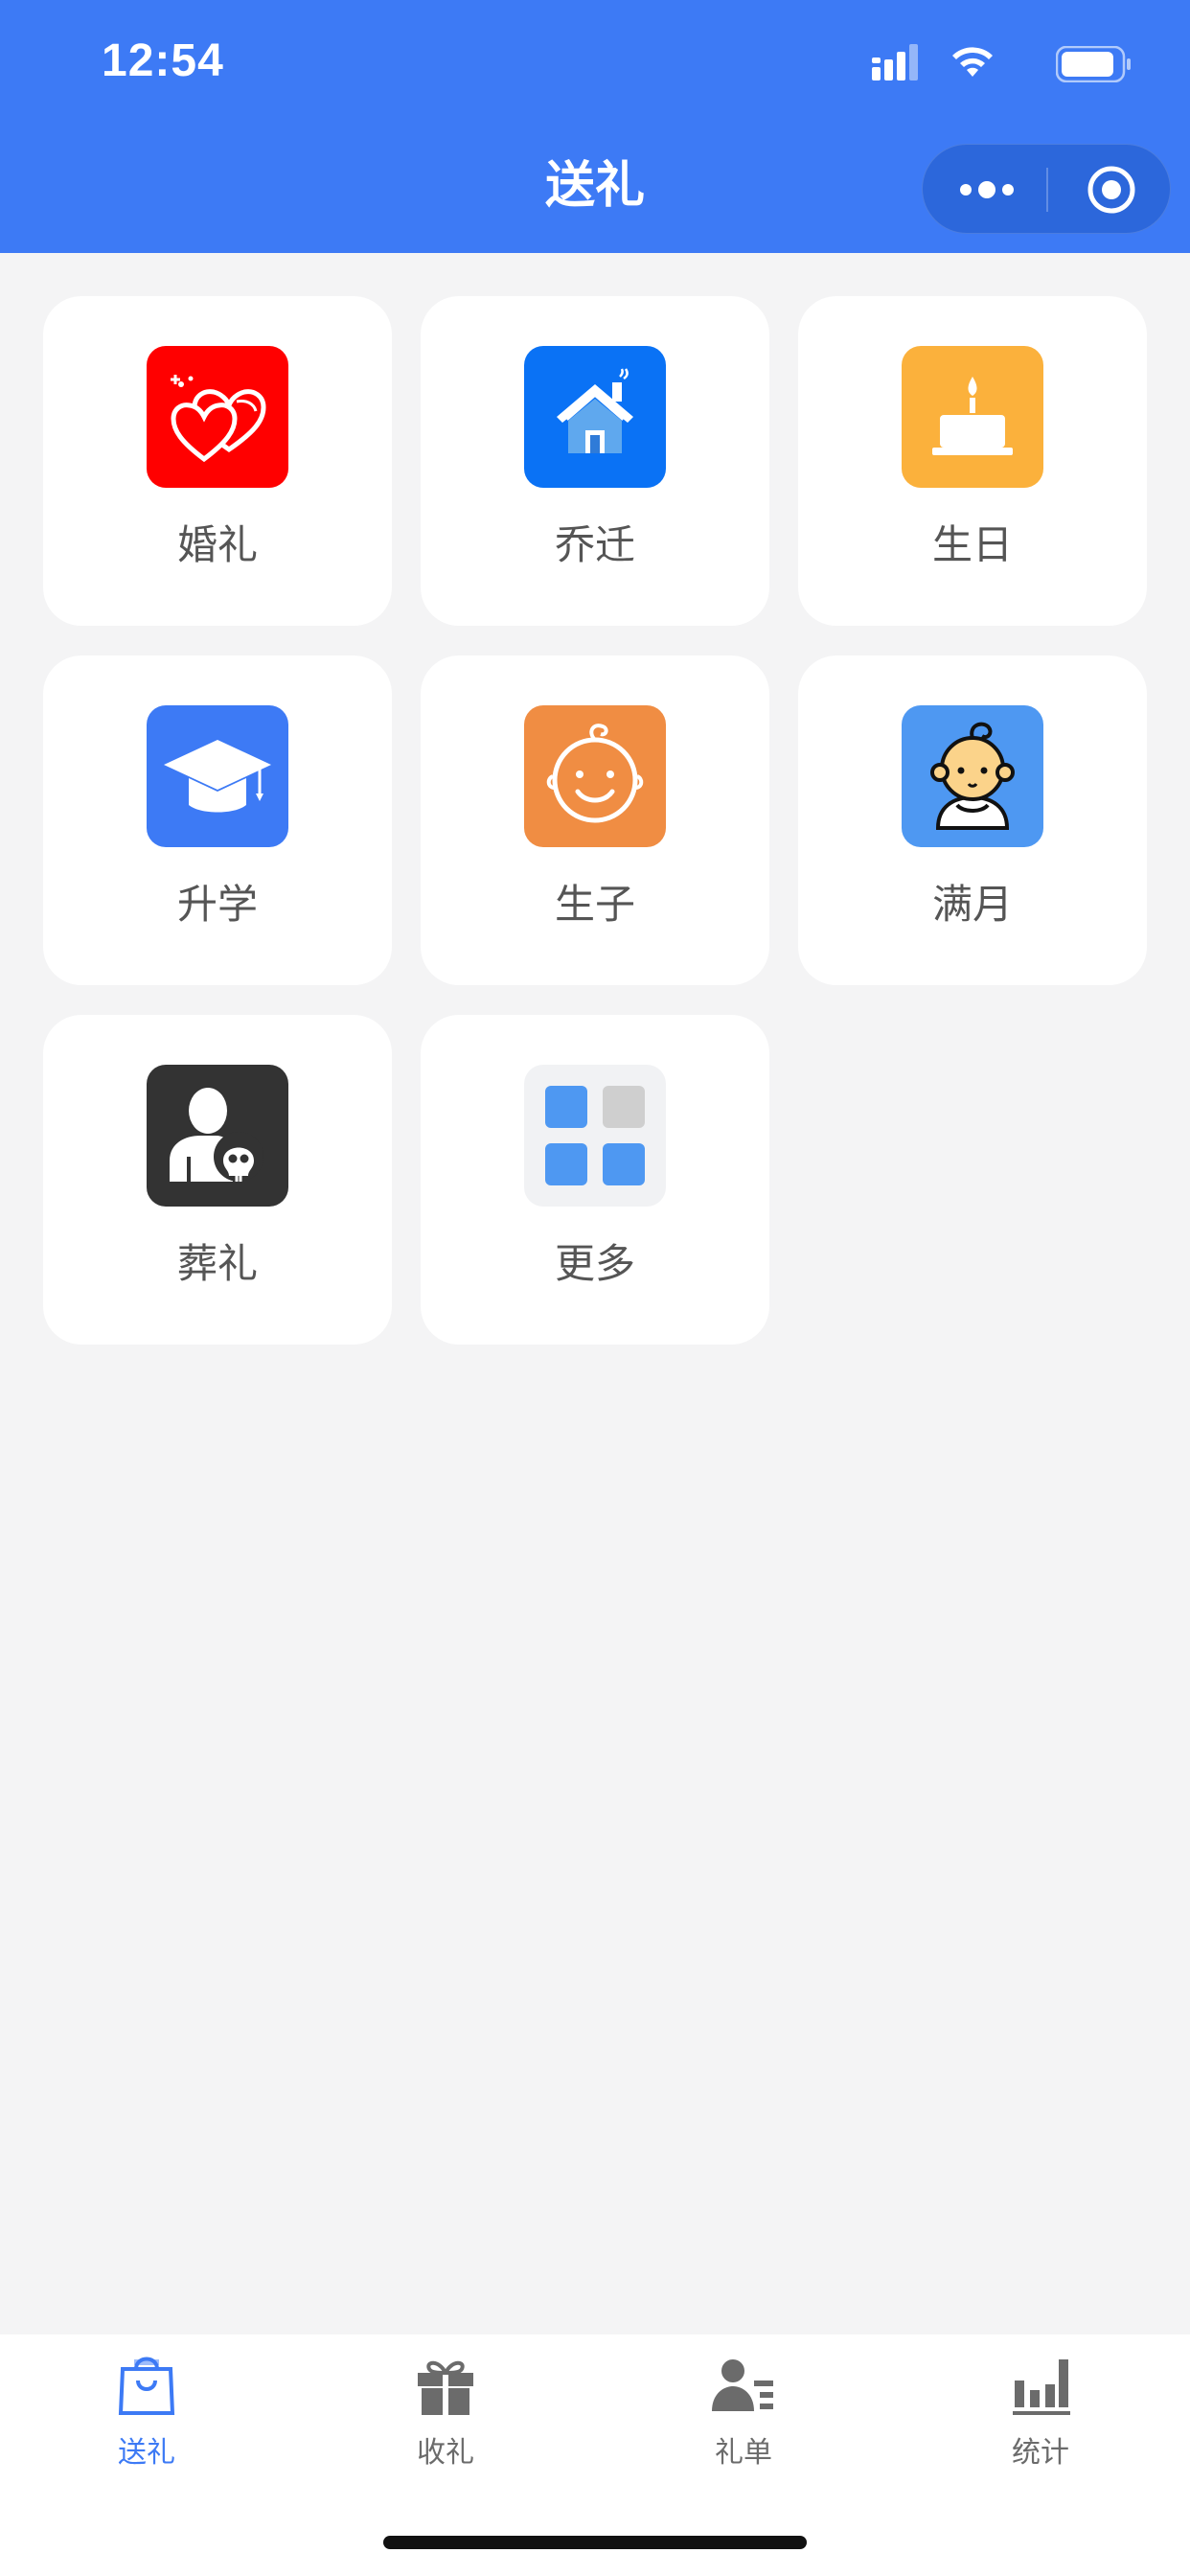  I want to click on category-card-more: 更多, so click(595, 1180).